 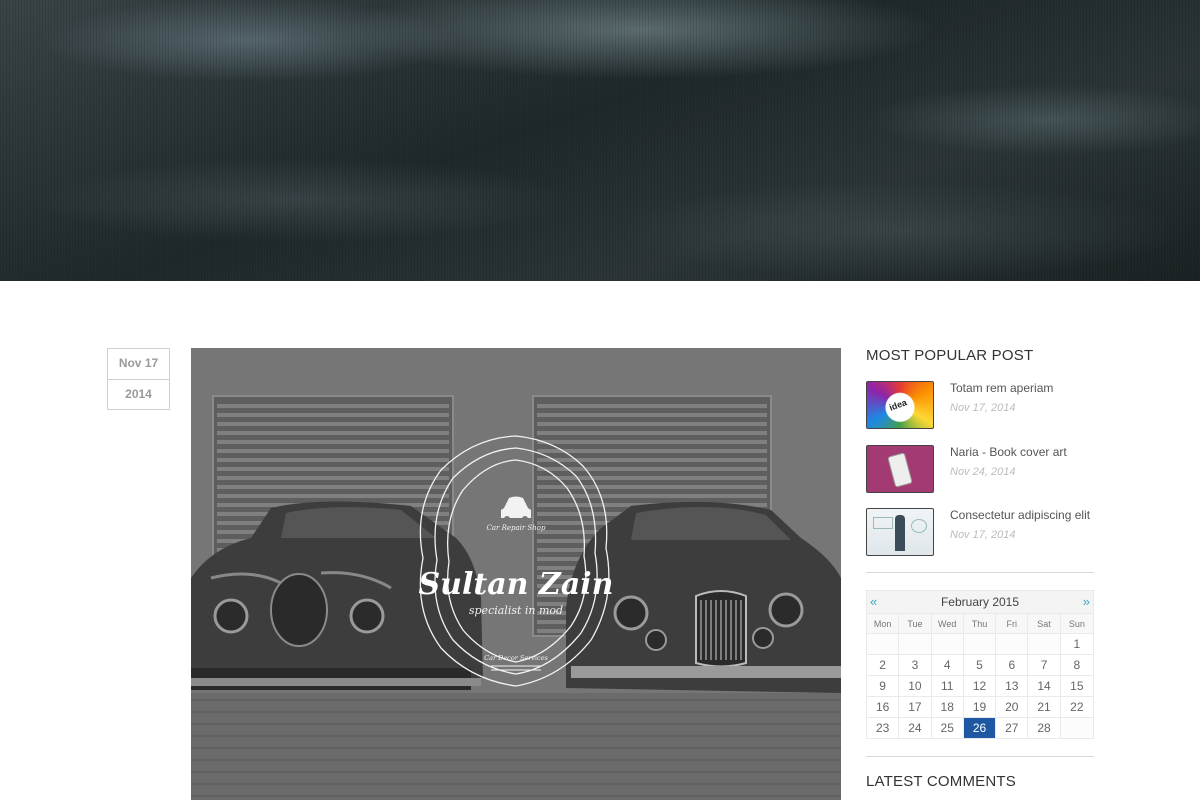 What do you see at coordinates (980, 706) in the screenshot?
I see `calendar-day: 19` at bounding box center [980, 706].